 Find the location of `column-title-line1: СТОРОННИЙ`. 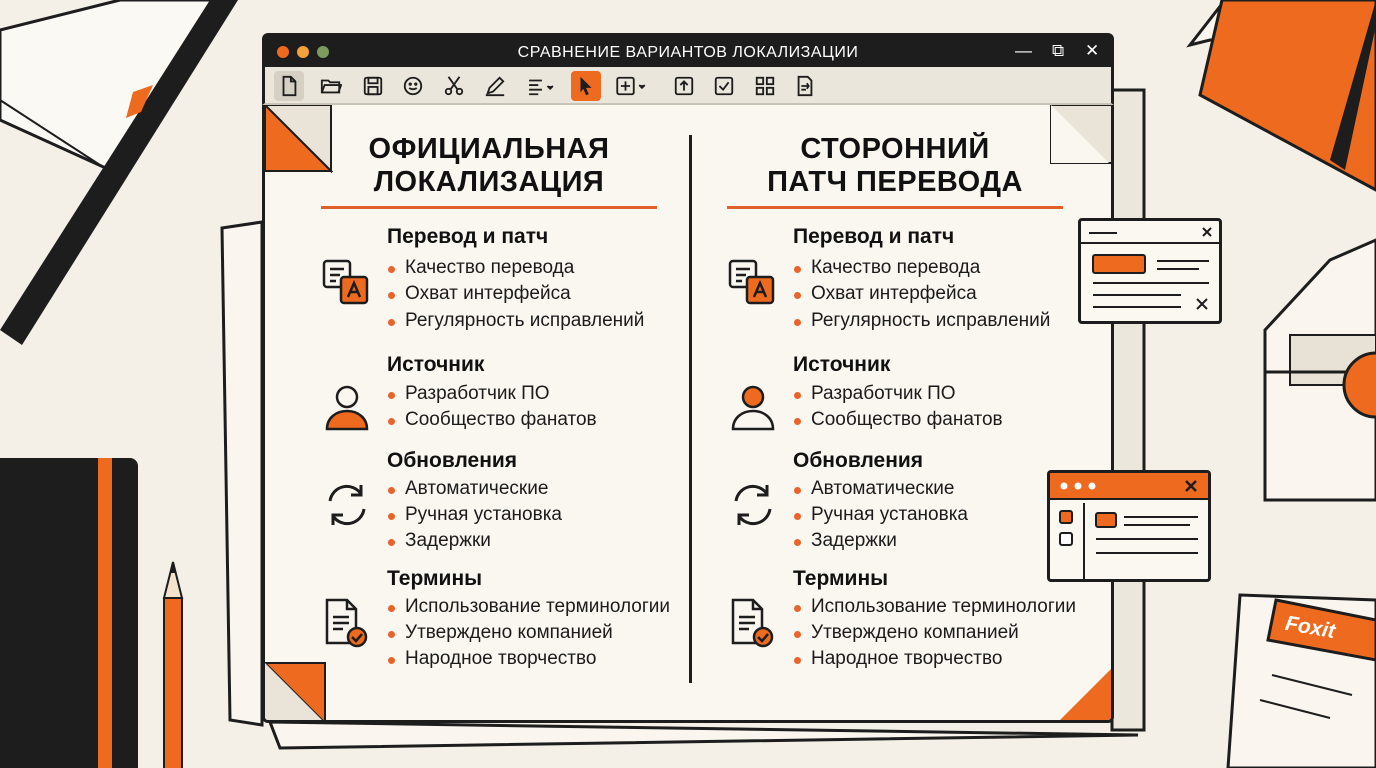

column-title-line1: СТОРОННИЙ is located at coordinates (895, 149).